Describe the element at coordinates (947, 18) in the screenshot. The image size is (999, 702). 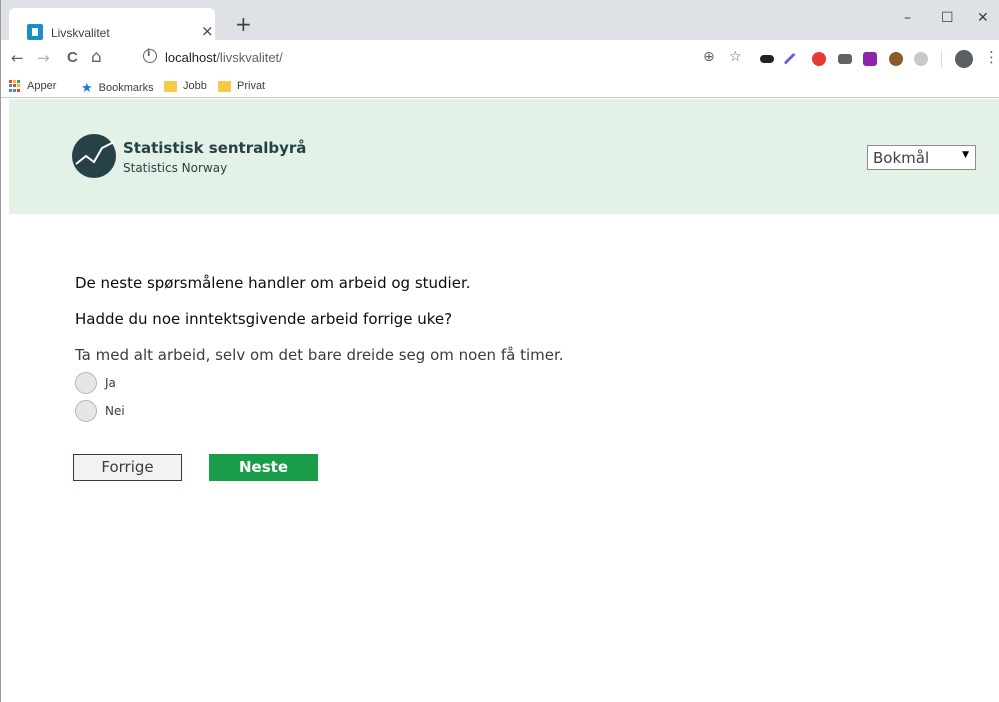
I see `maximize-icon: ☐` at that location.